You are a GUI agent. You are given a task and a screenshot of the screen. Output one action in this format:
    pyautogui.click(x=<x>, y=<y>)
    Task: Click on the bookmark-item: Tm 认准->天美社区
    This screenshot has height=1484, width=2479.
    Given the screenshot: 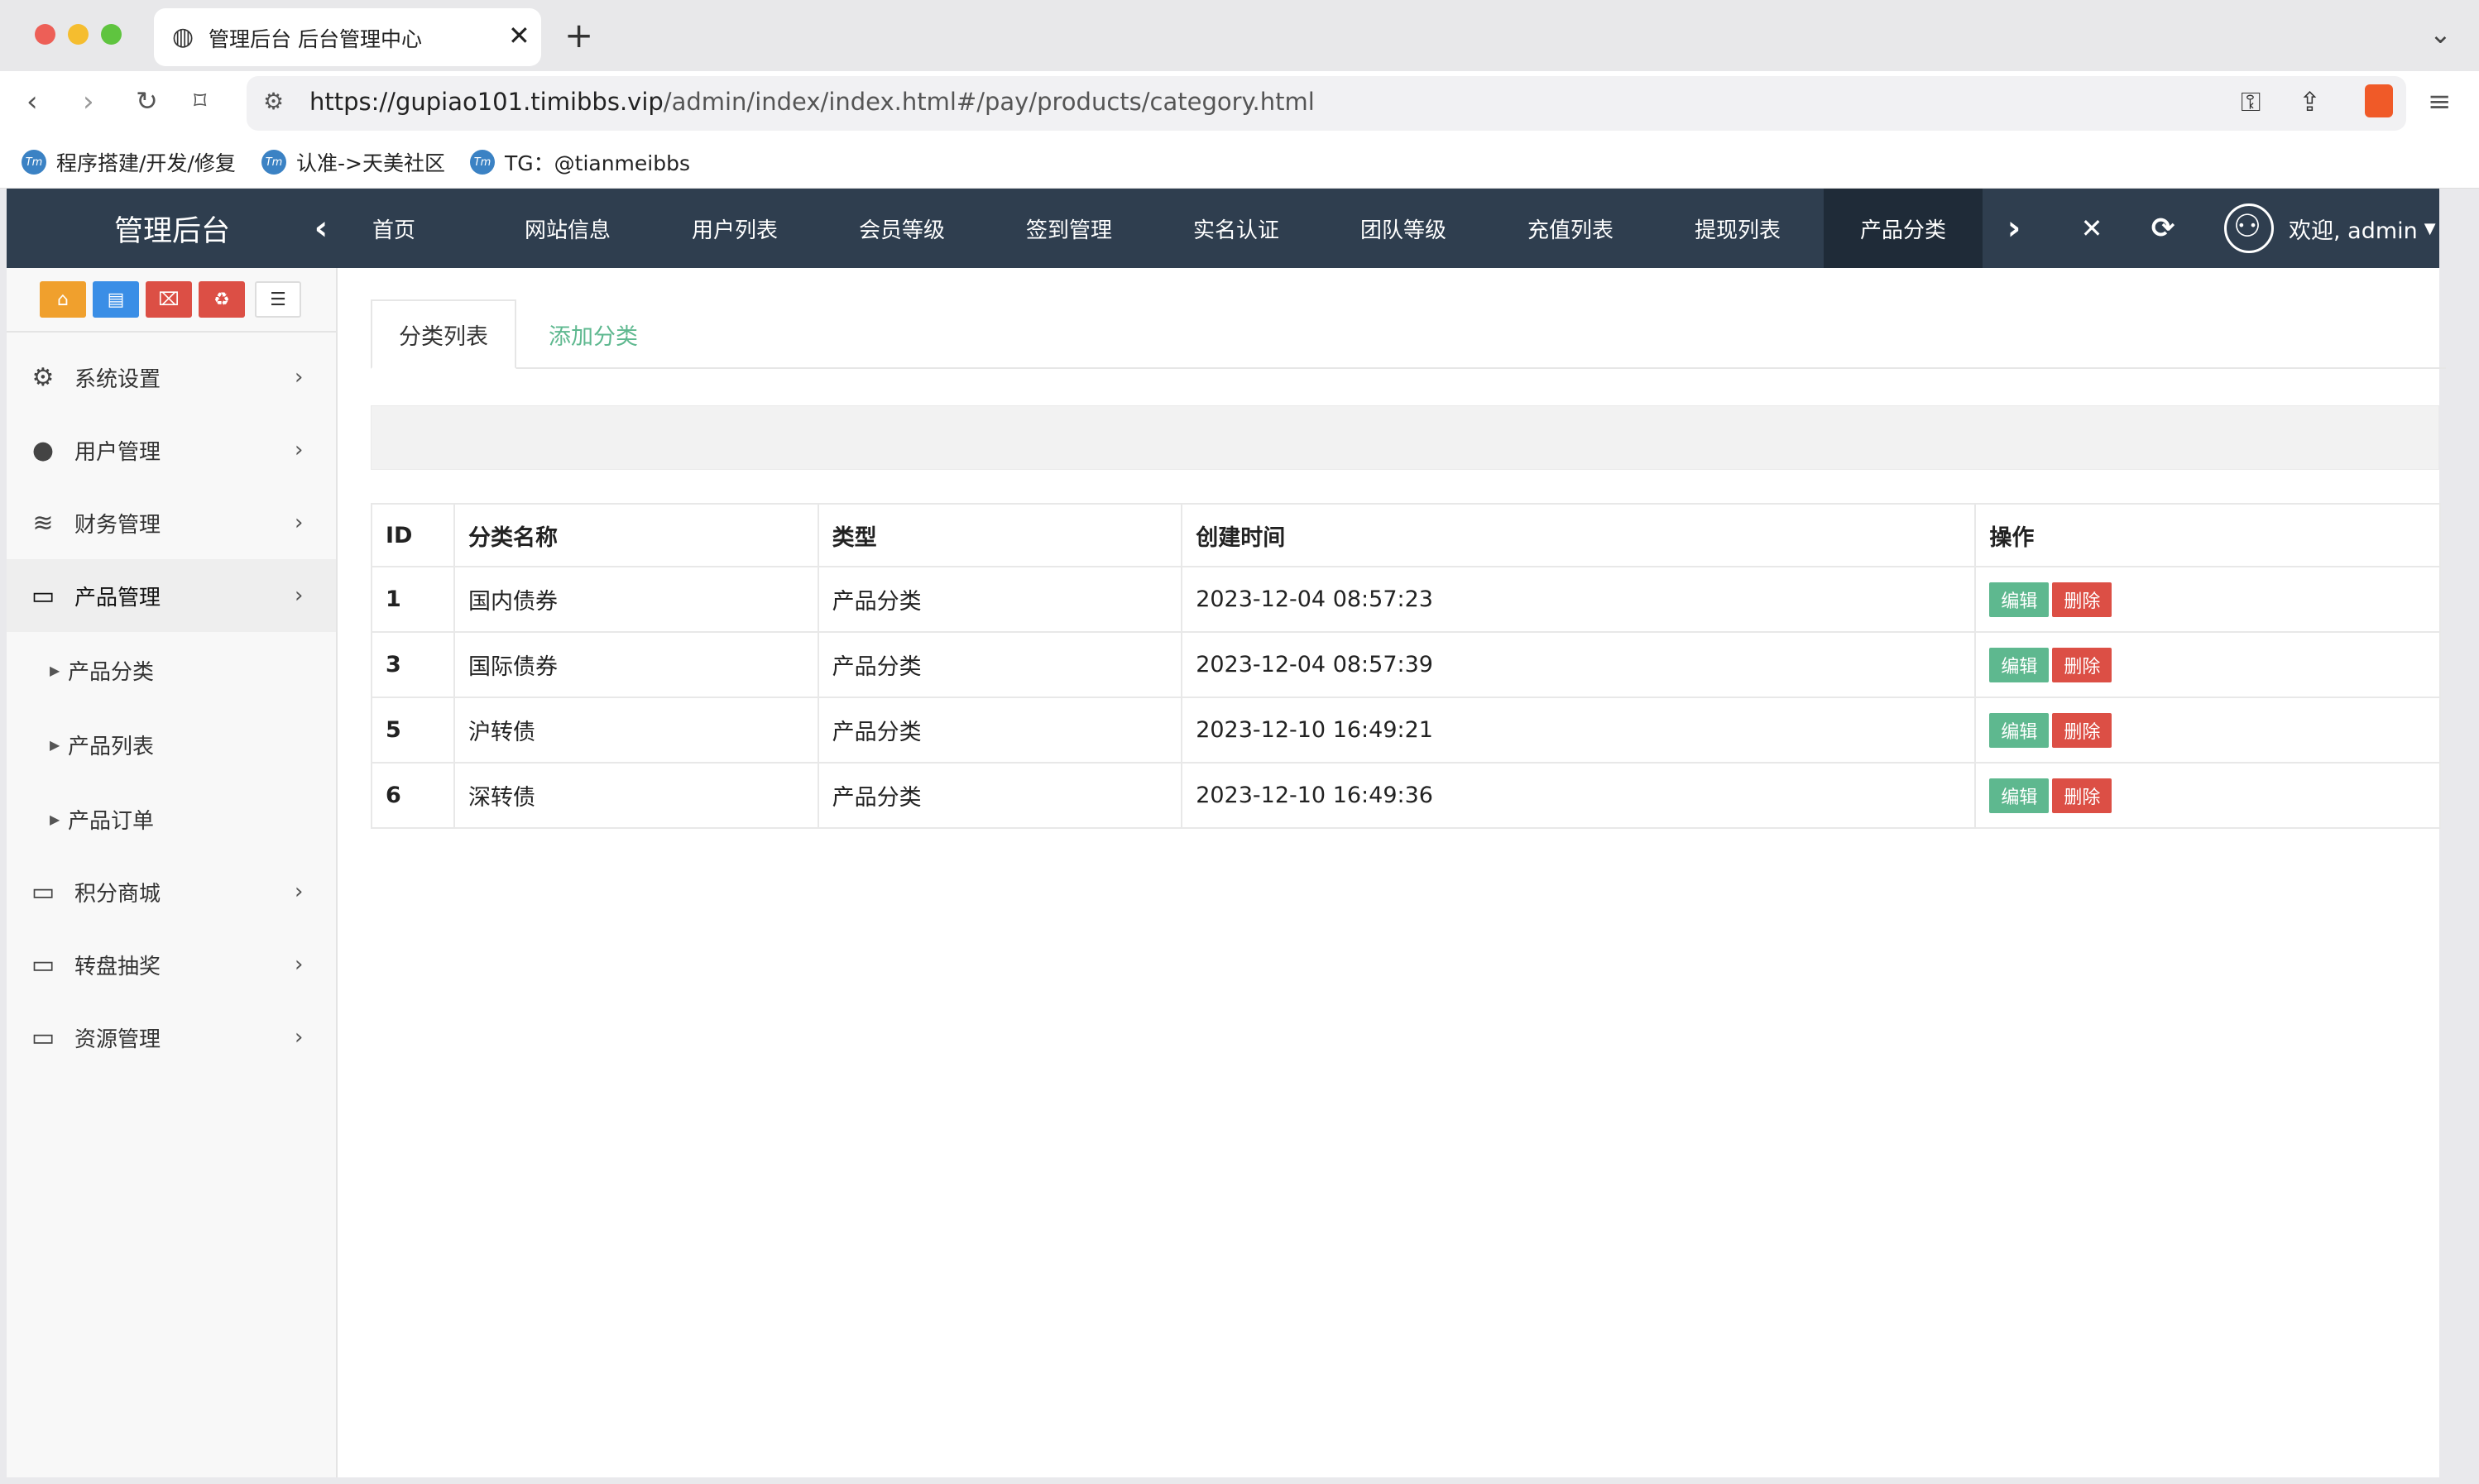 What is the action you would take?
    pyautogui.click(x=353, y=162)
    